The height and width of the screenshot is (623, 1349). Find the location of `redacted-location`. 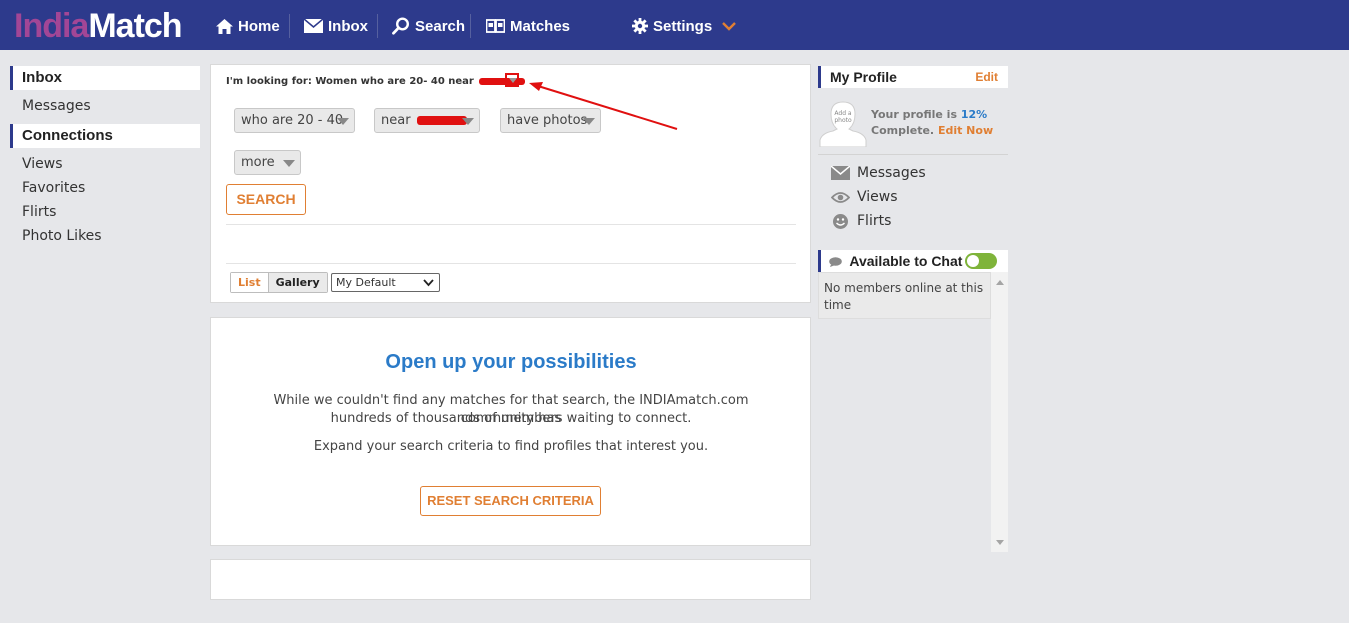

redacted-location is located at coordinates (441, 120).